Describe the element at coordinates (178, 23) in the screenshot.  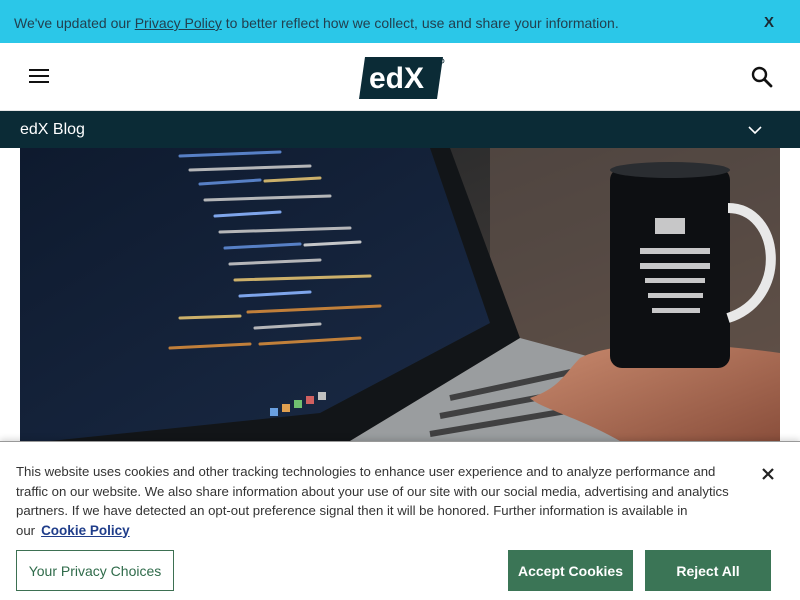
I see `privacy-policy-link: Privacy Policy` at that location.